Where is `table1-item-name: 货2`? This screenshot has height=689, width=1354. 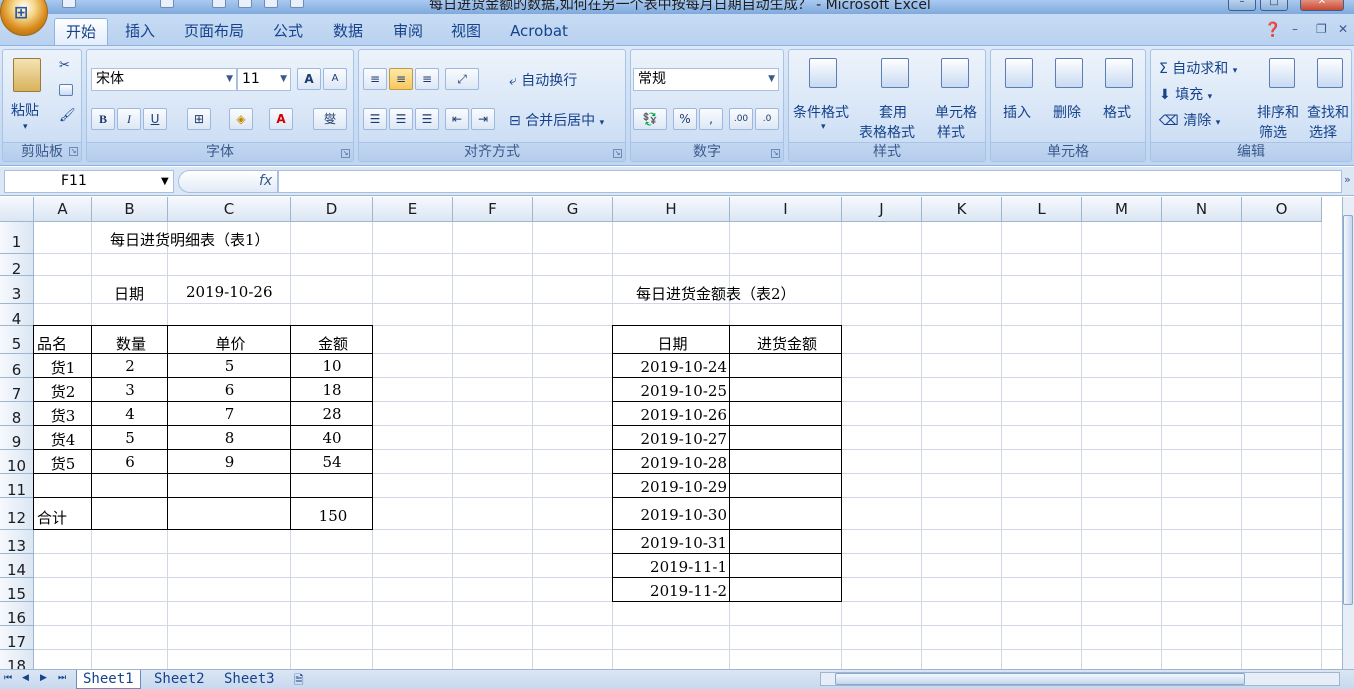
table1-item-name: 货2 is located at coordinates (63, 391).